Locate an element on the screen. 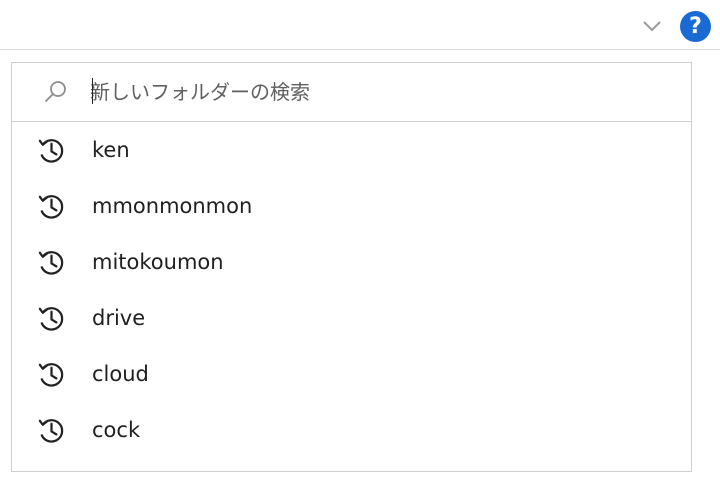 Image resolution: width=720 pixels, height=480 pixels. history-item-mitokoumon: mitokoumon is located at coordinates (351, 262).